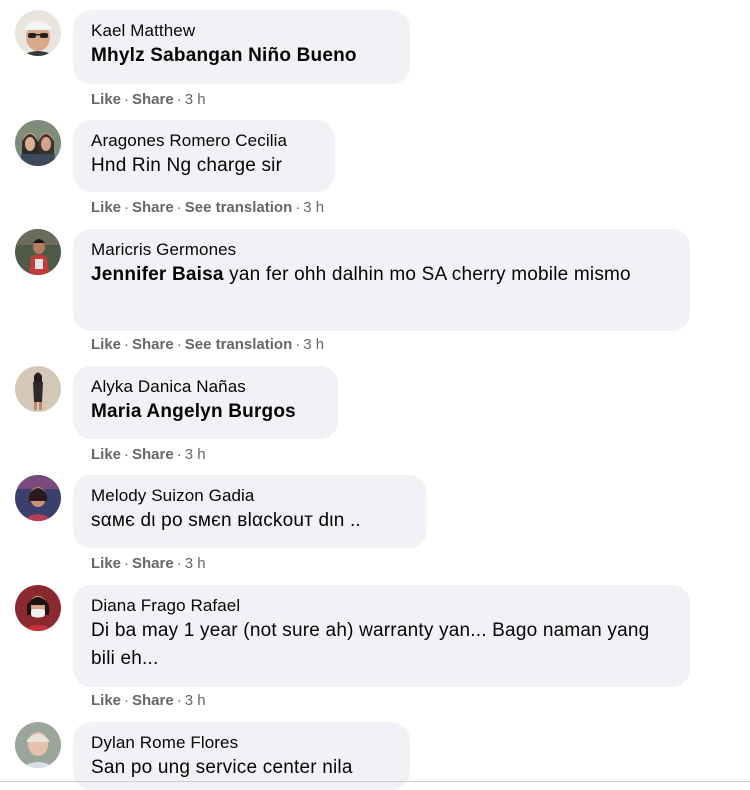 Image resolution: width=750 pixels, height=790 pixels. What do you see at coordinates (204, 141) in the screenshot?
I see `comment-author: Aragones Romero Cecilia` at bounding box center [204, 141].